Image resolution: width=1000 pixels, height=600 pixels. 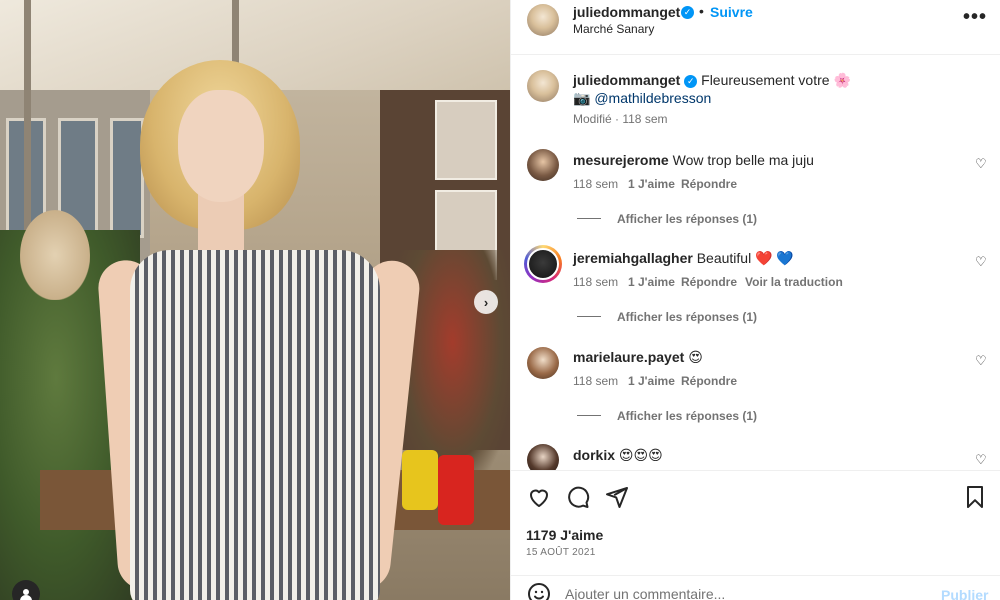 I want to click on comment-line: dorkix 😍😍😍, so click(x=618, y=455).